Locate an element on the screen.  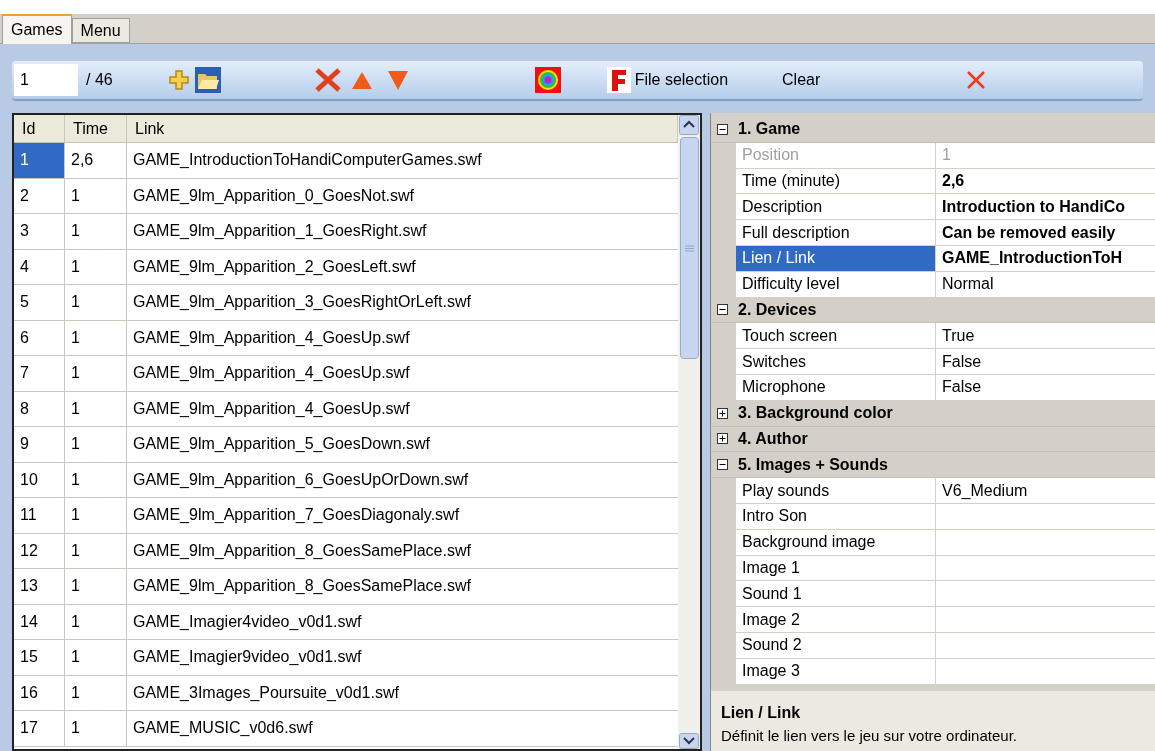
property-name: Description is located at coordinates (836, 207).